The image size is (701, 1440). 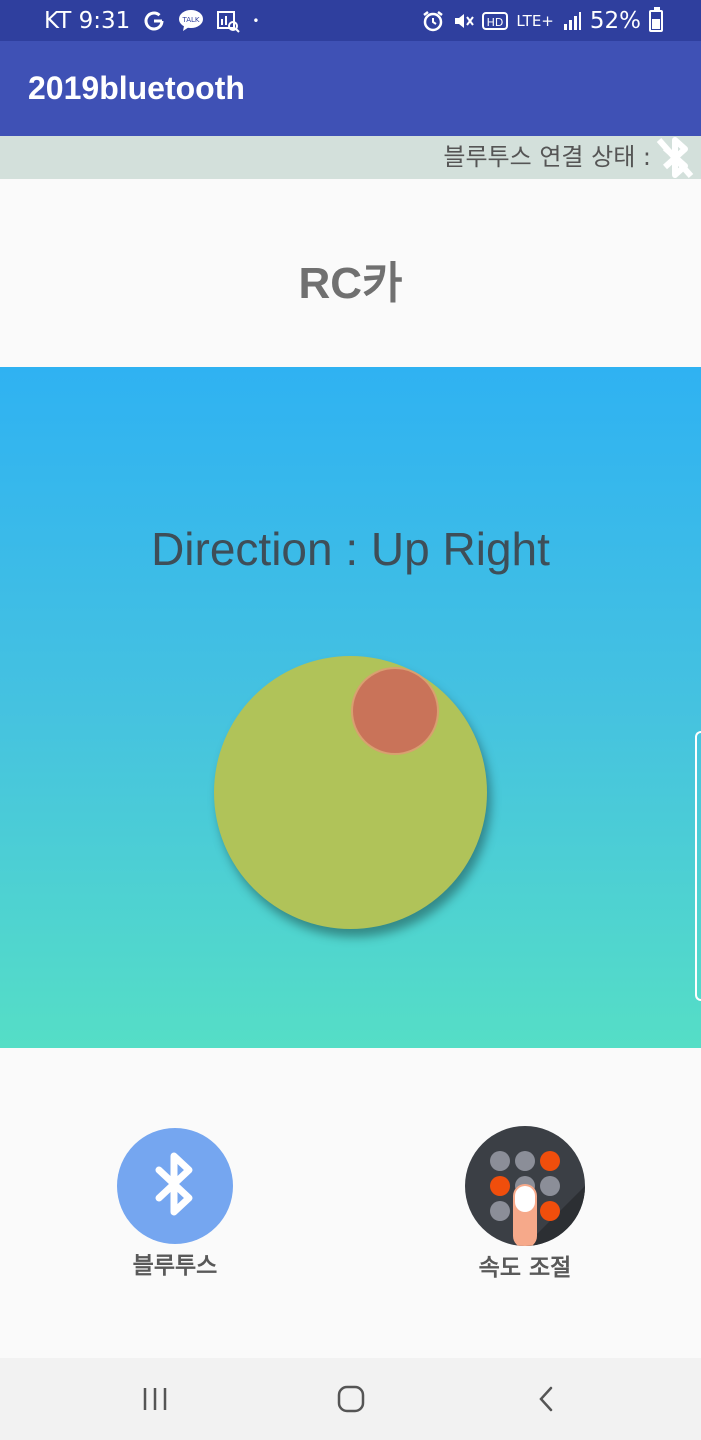 I want to click on status-bar: KT 9:31 TALK • HD LTE+ 52%, so click(x=350, y=20).